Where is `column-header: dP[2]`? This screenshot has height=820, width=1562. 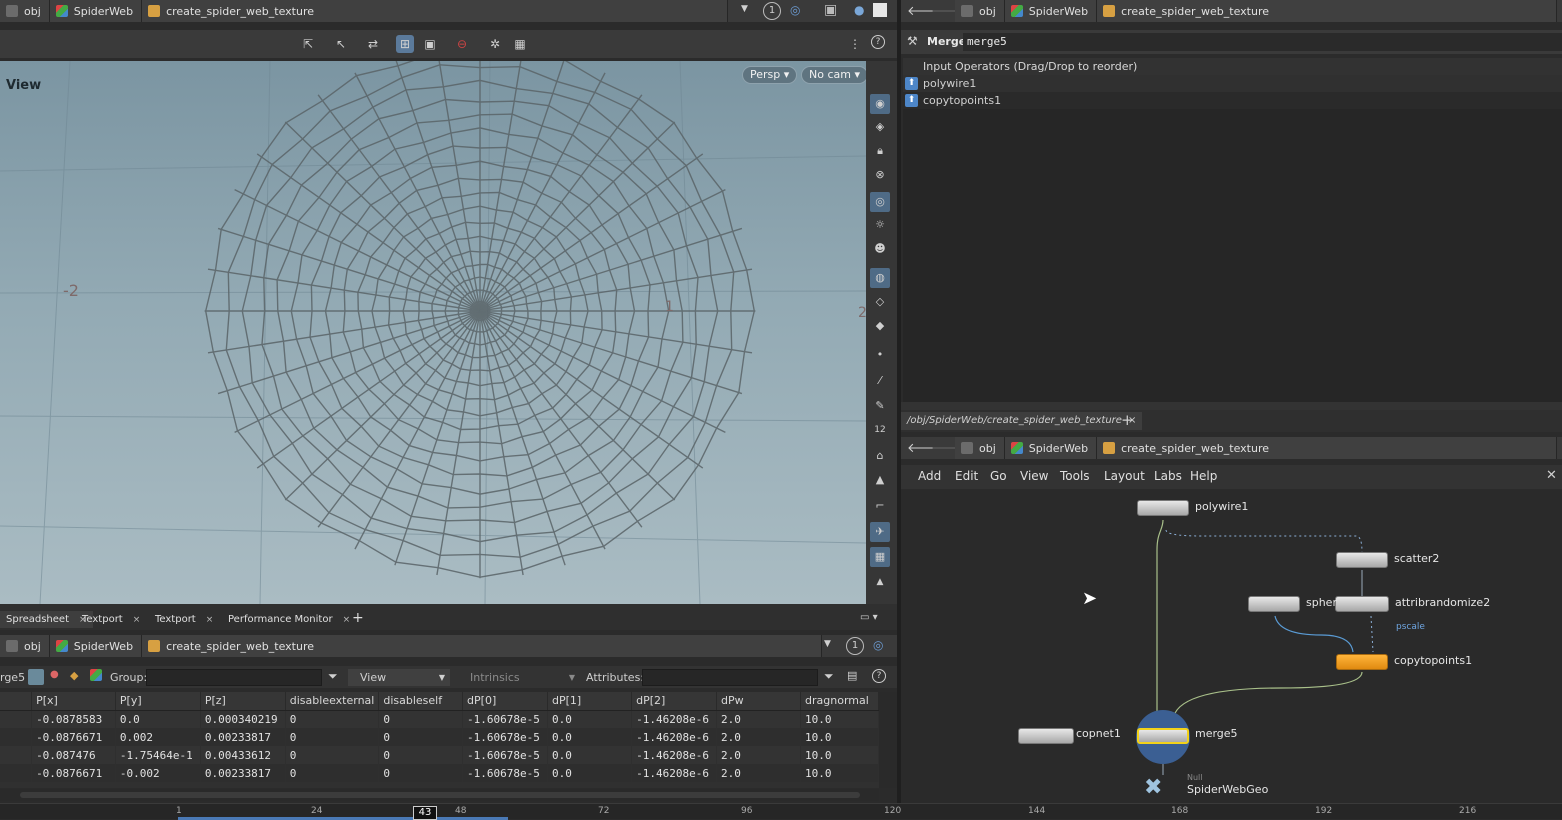 column-header: dP[2] is located at coordinates (674, 701).